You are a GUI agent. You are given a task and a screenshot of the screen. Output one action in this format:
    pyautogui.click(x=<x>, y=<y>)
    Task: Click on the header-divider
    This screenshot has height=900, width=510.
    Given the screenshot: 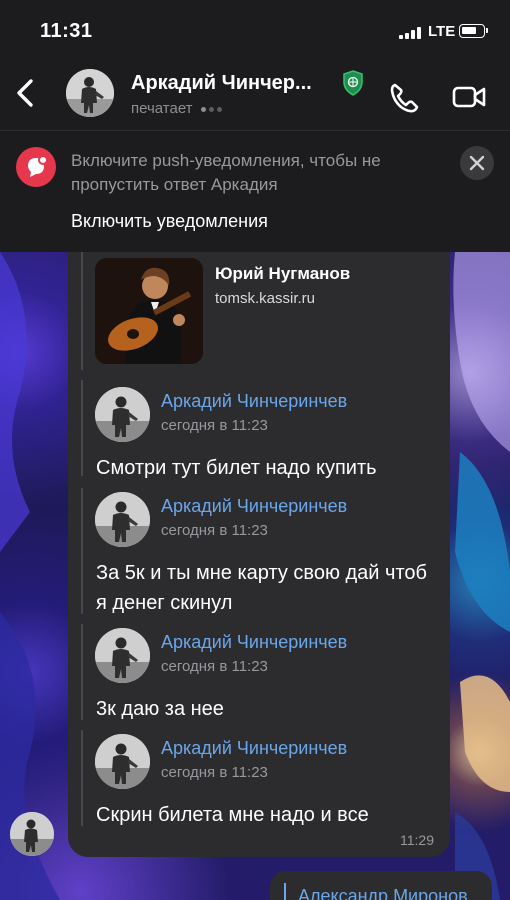 What is the action you would take?
    pyautogui.click(x=255, y=130)
    